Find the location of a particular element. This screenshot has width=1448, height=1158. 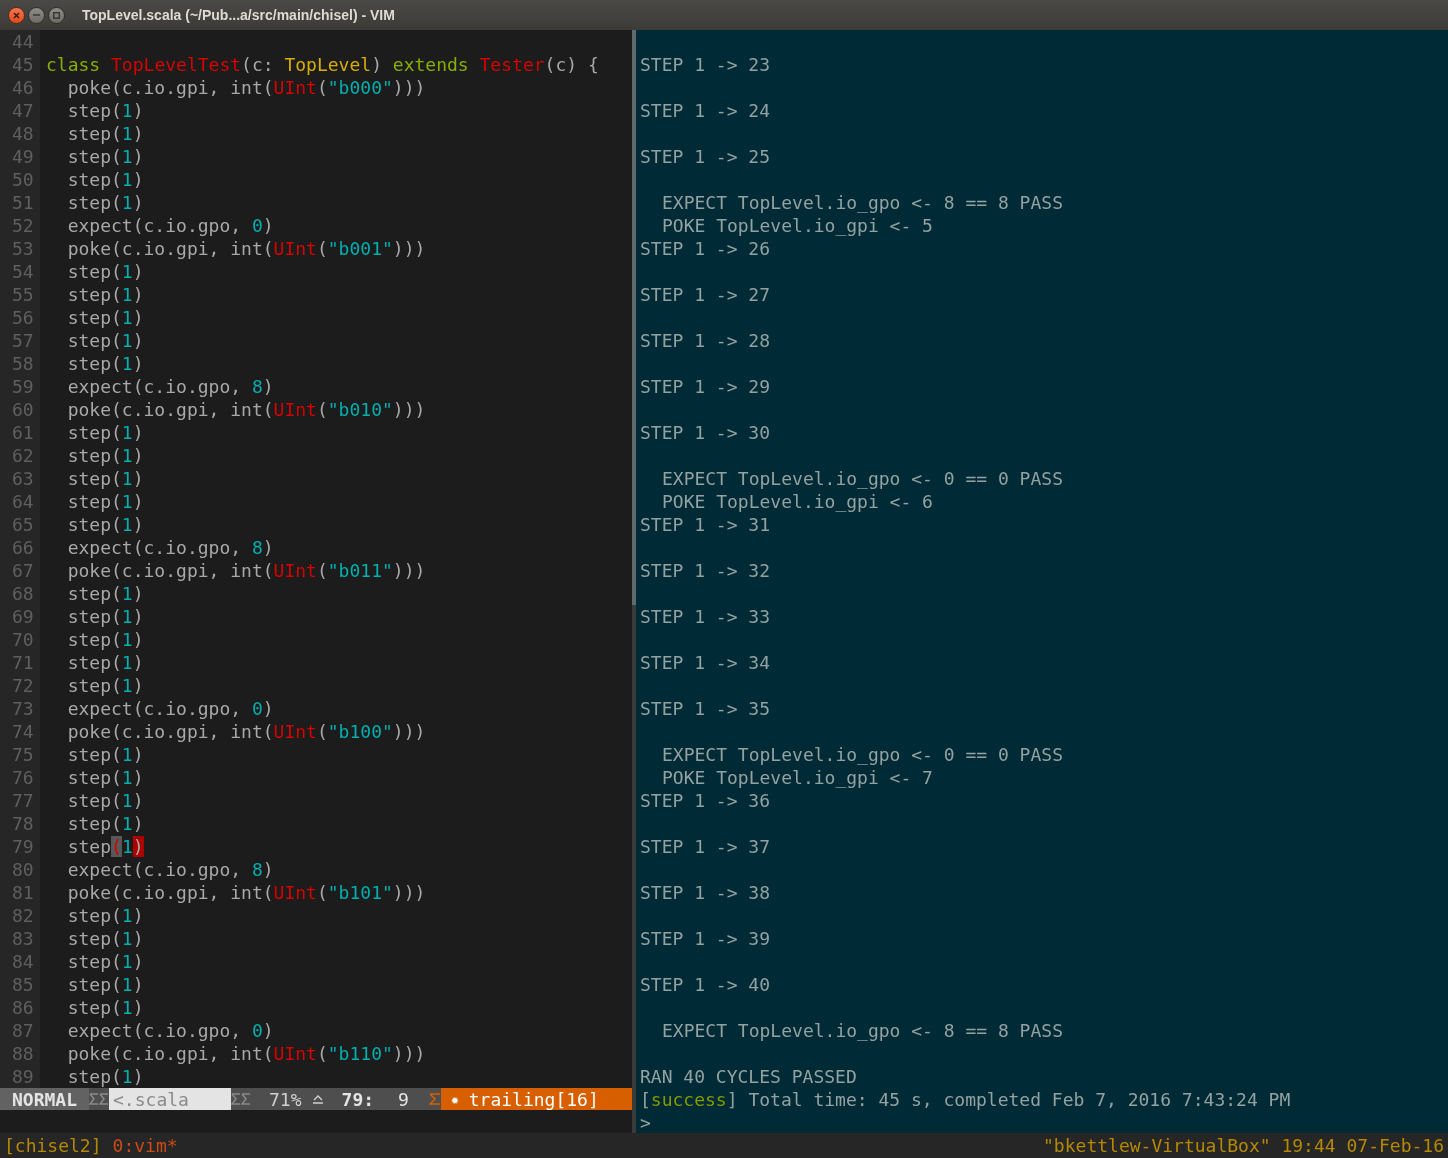

line-number: 45 is located at coordinates (20, 64).